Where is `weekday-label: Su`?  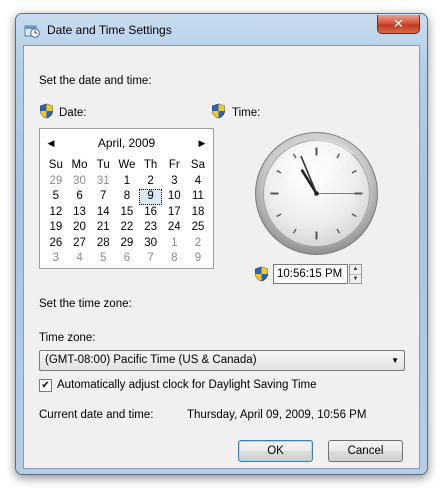 weekday-label: Su is located at coordinates (55, 165).